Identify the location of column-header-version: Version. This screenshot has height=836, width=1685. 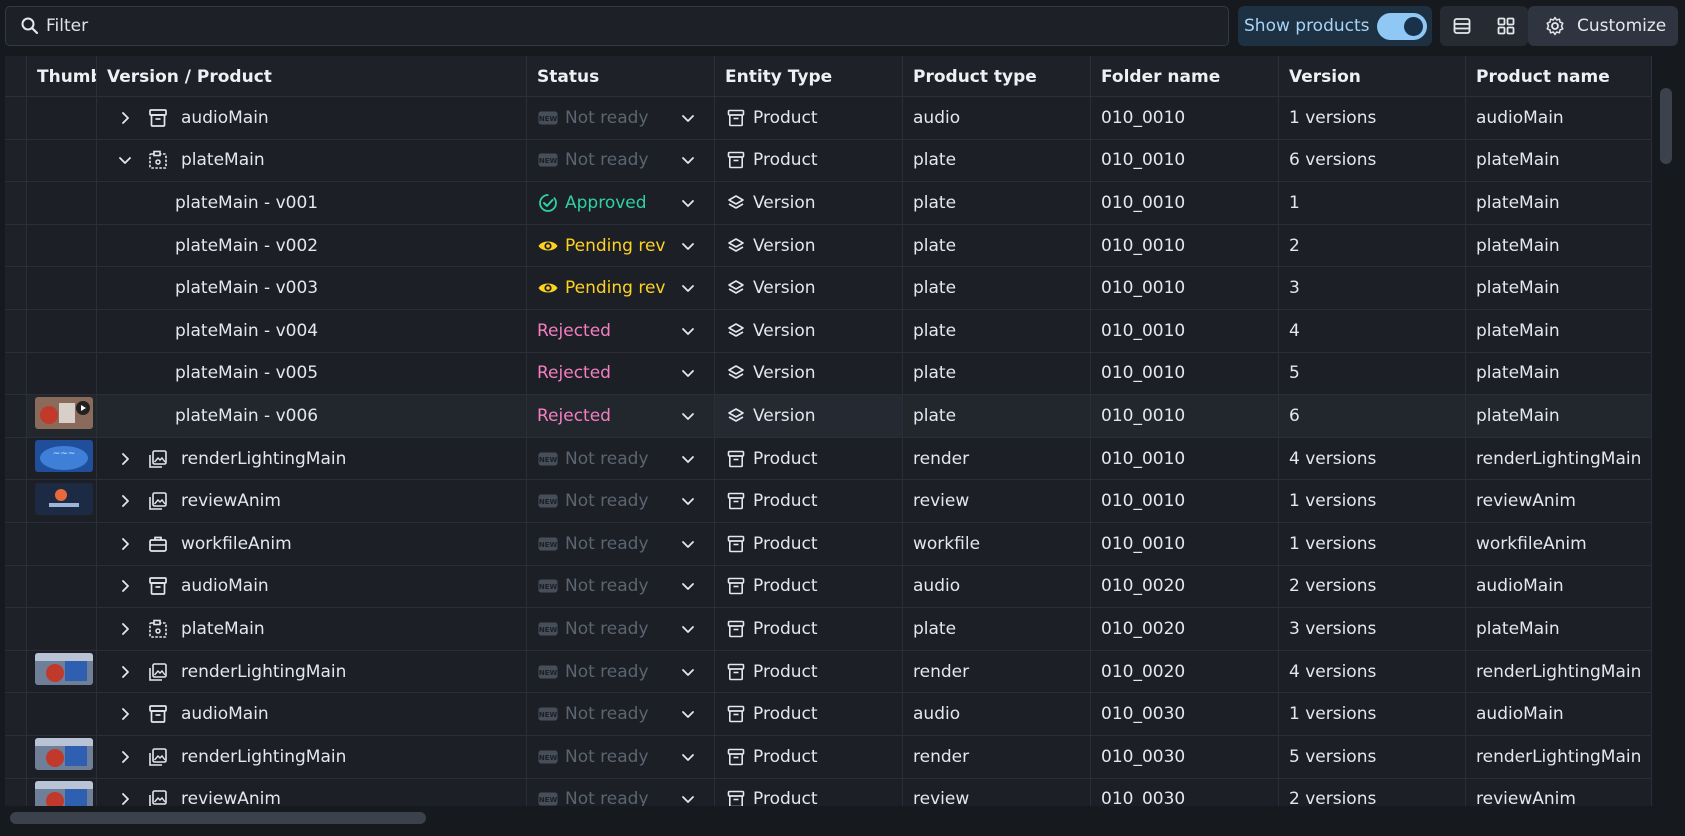
(1372, 76).